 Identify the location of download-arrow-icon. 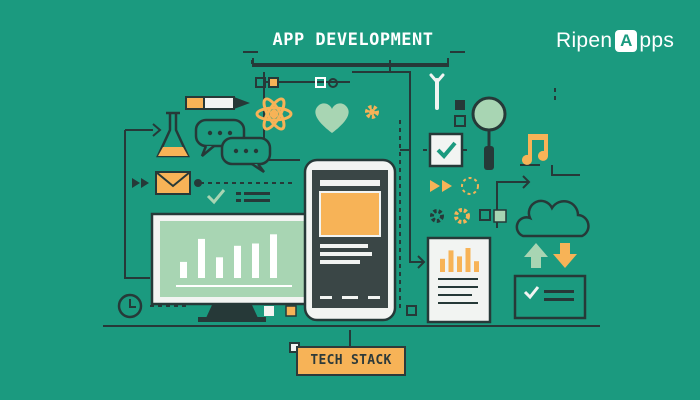
(565, 255).